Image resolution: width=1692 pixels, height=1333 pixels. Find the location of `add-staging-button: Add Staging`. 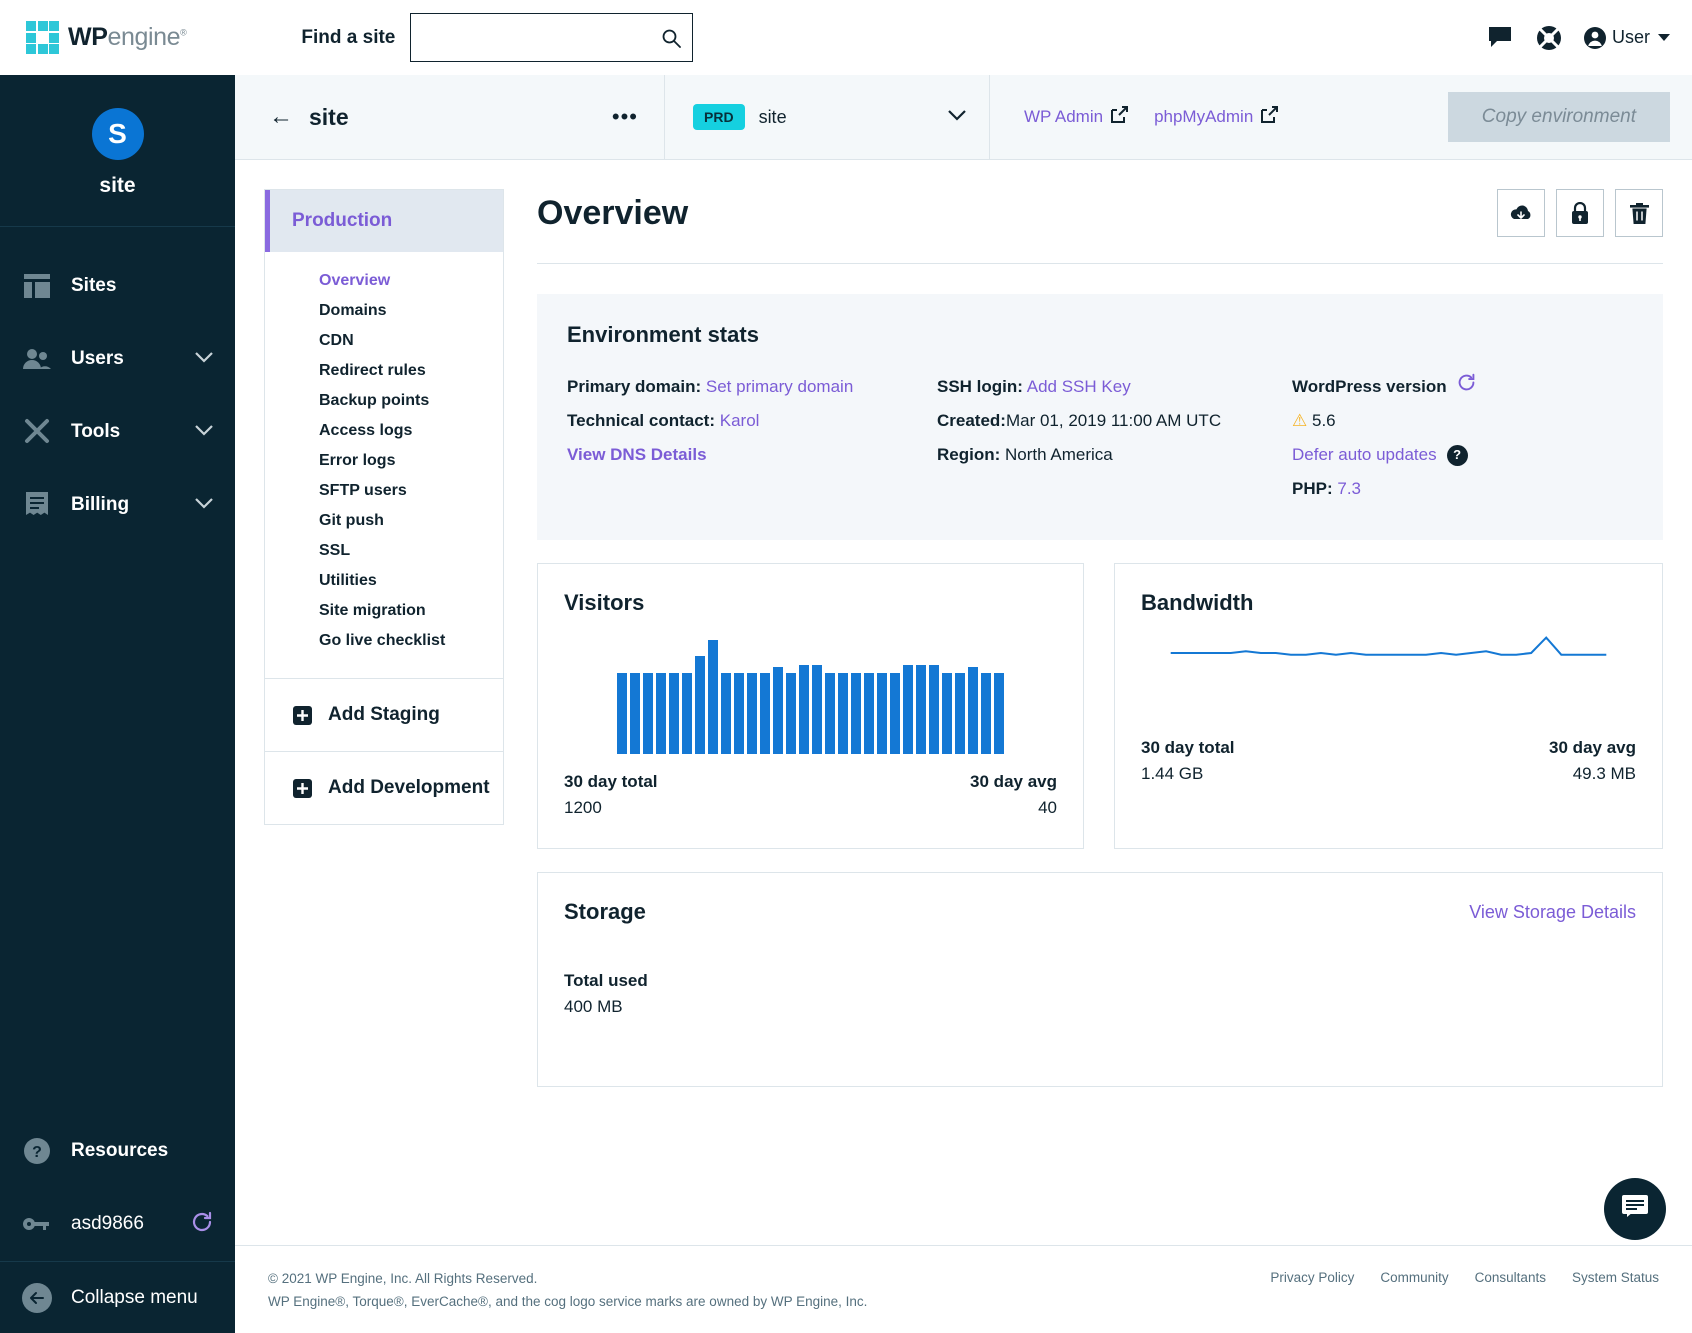

add-staging-button: Add Staging is located at coordinates (384, 715).